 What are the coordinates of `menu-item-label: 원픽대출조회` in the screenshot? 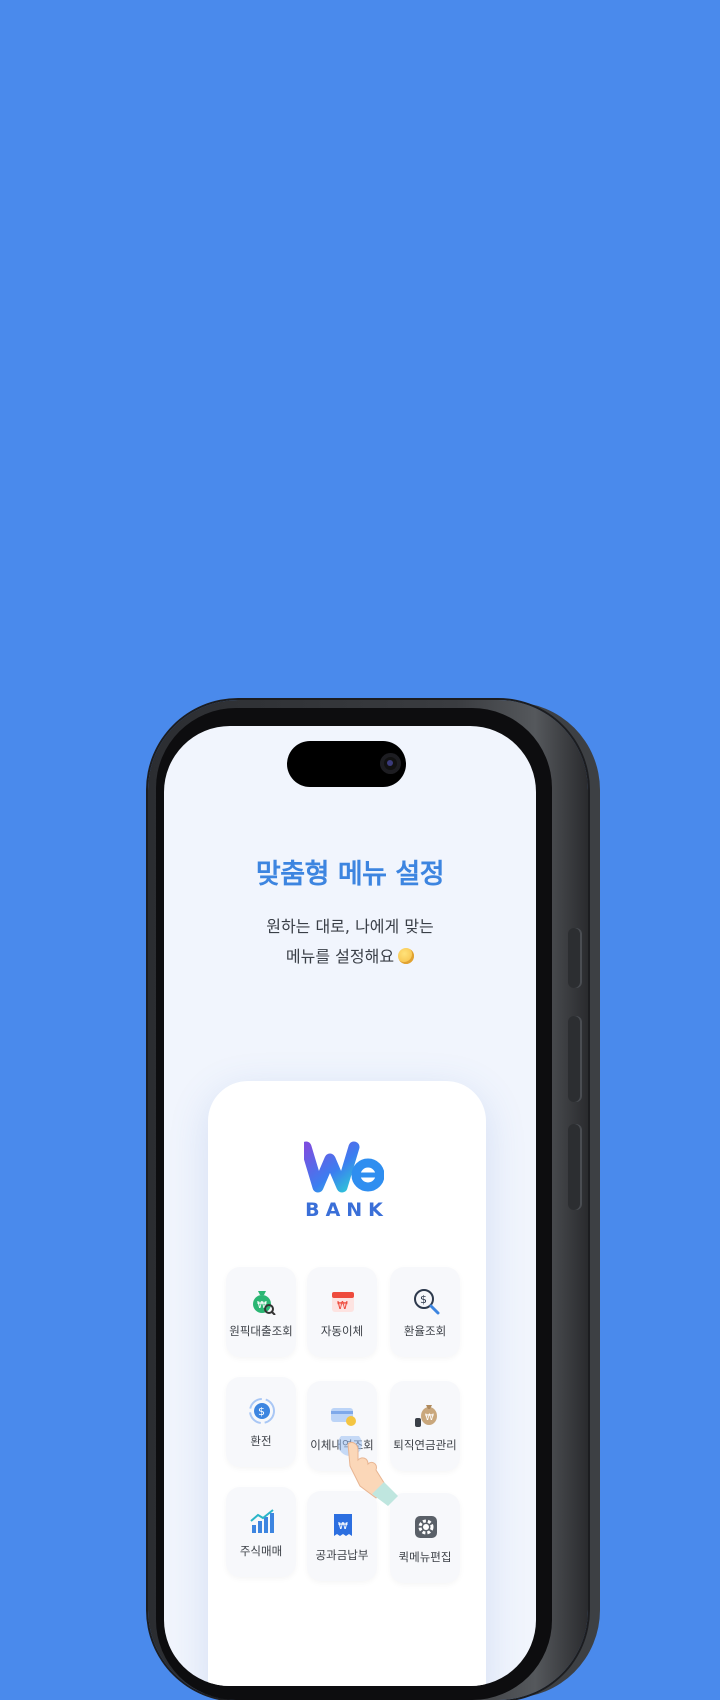 It's located at (261, 1331).